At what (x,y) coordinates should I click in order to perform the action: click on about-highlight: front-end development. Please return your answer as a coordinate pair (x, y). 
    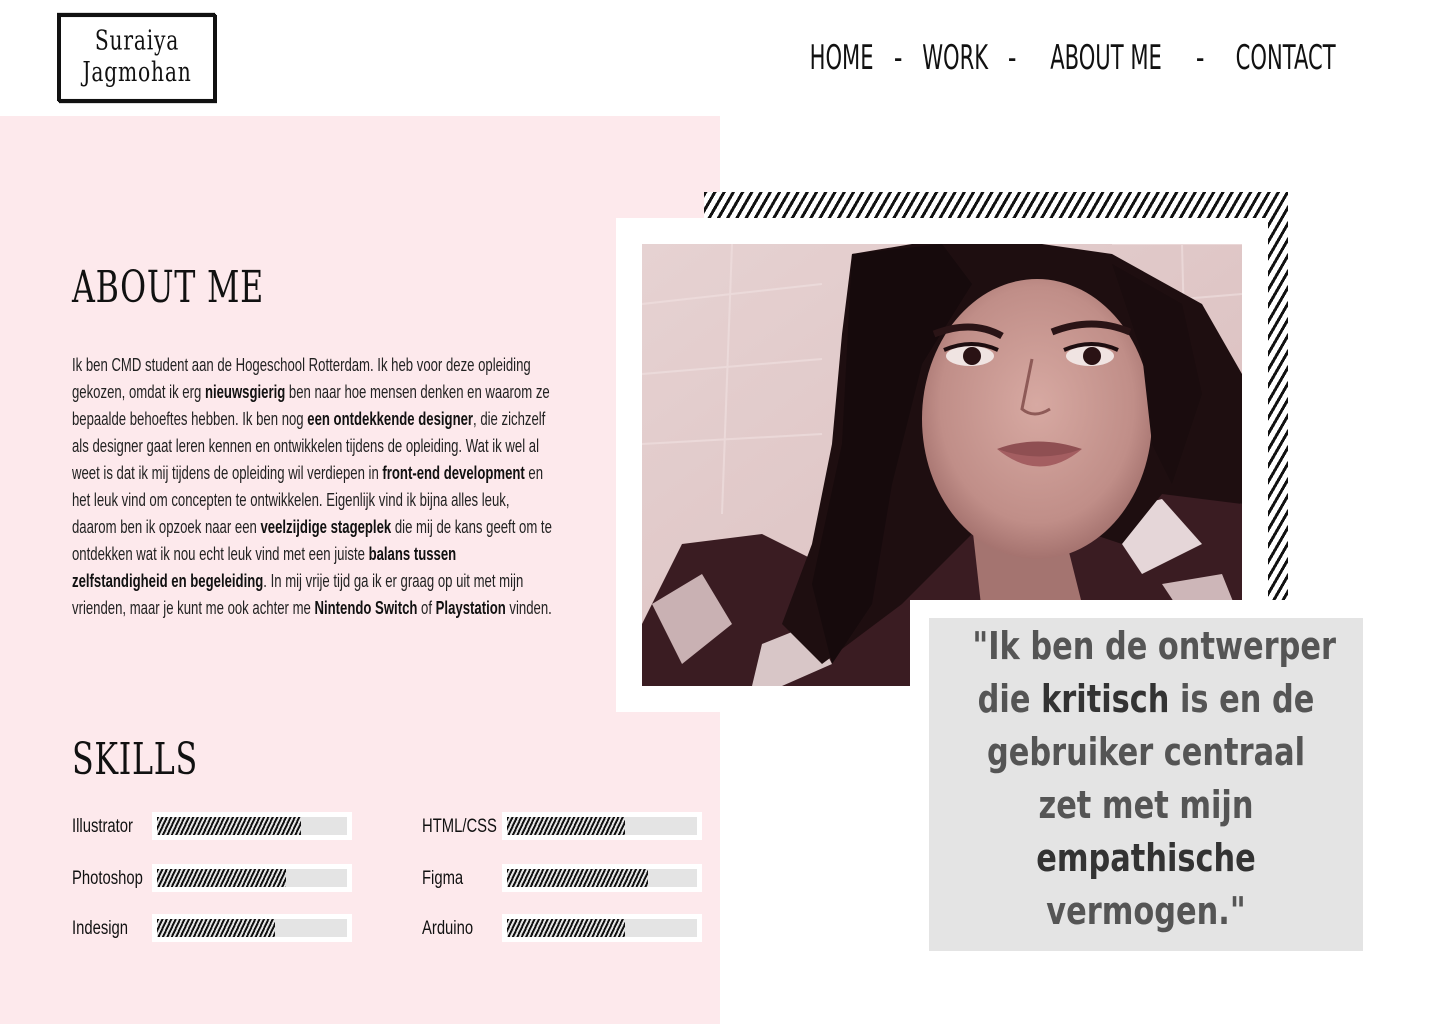
    Looking at the image, I should click on (453, 473).